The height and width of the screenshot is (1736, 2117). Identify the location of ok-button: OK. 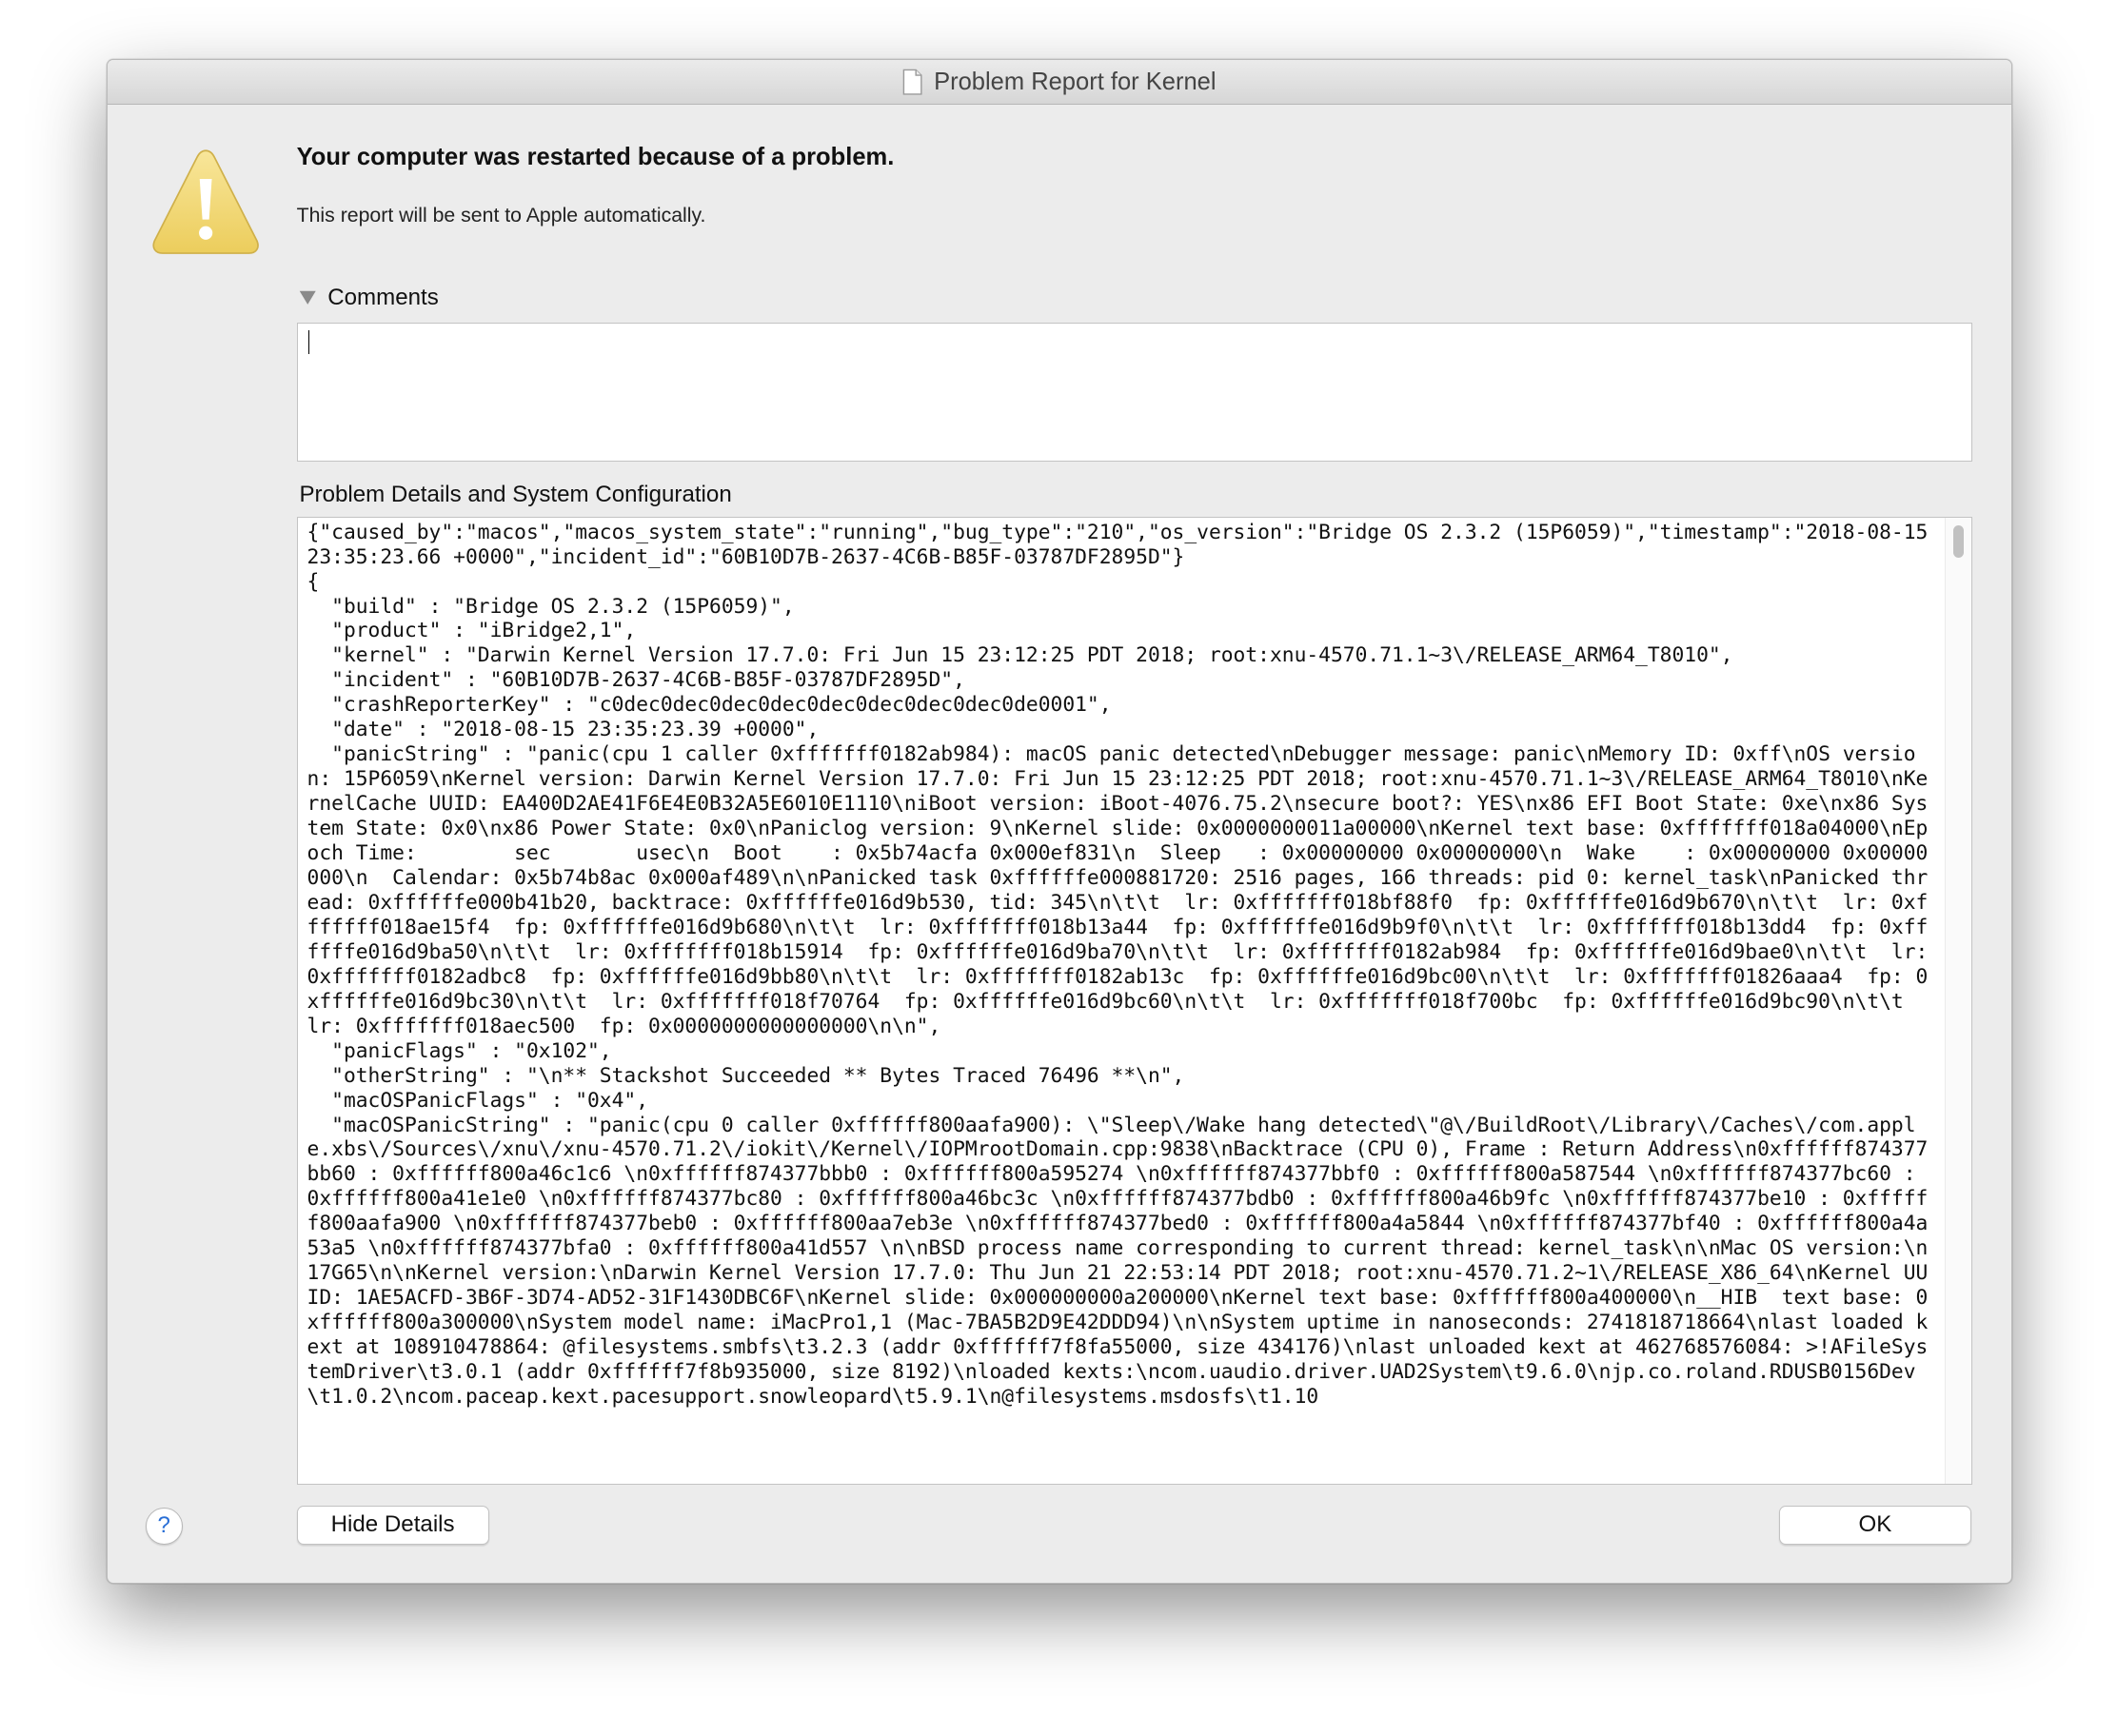
(1875, 1525).